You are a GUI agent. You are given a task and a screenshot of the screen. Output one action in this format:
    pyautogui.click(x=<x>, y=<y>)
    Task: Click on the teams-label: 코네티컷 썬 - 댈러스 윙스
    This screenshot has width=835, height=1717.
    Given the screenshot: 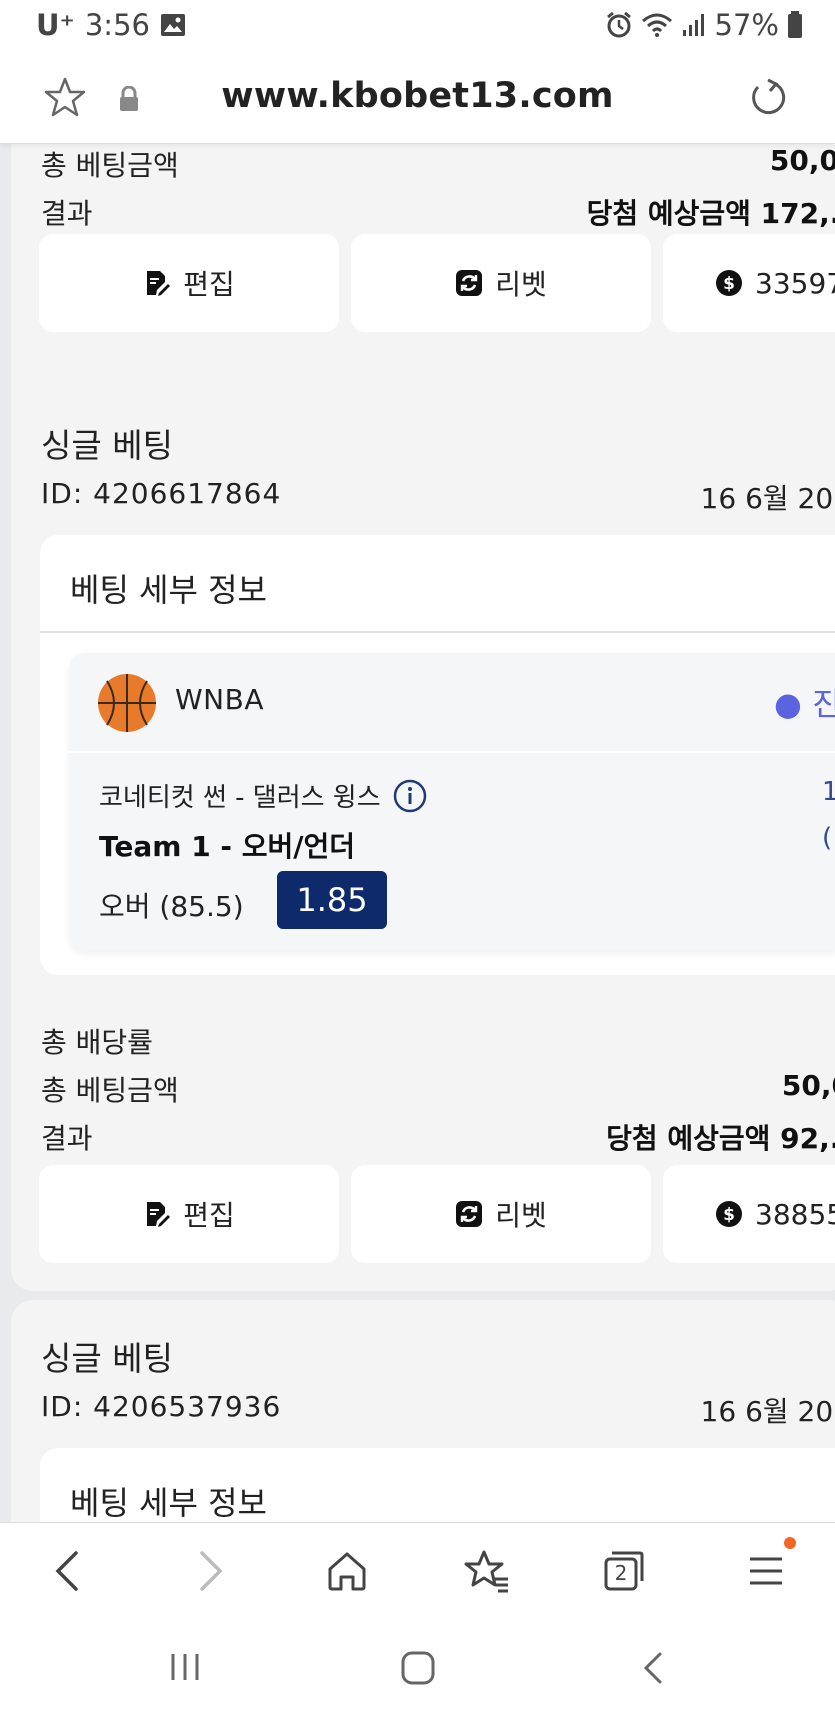 What is the action you would take?
    pyautogui.click(x=240, y=798)
    